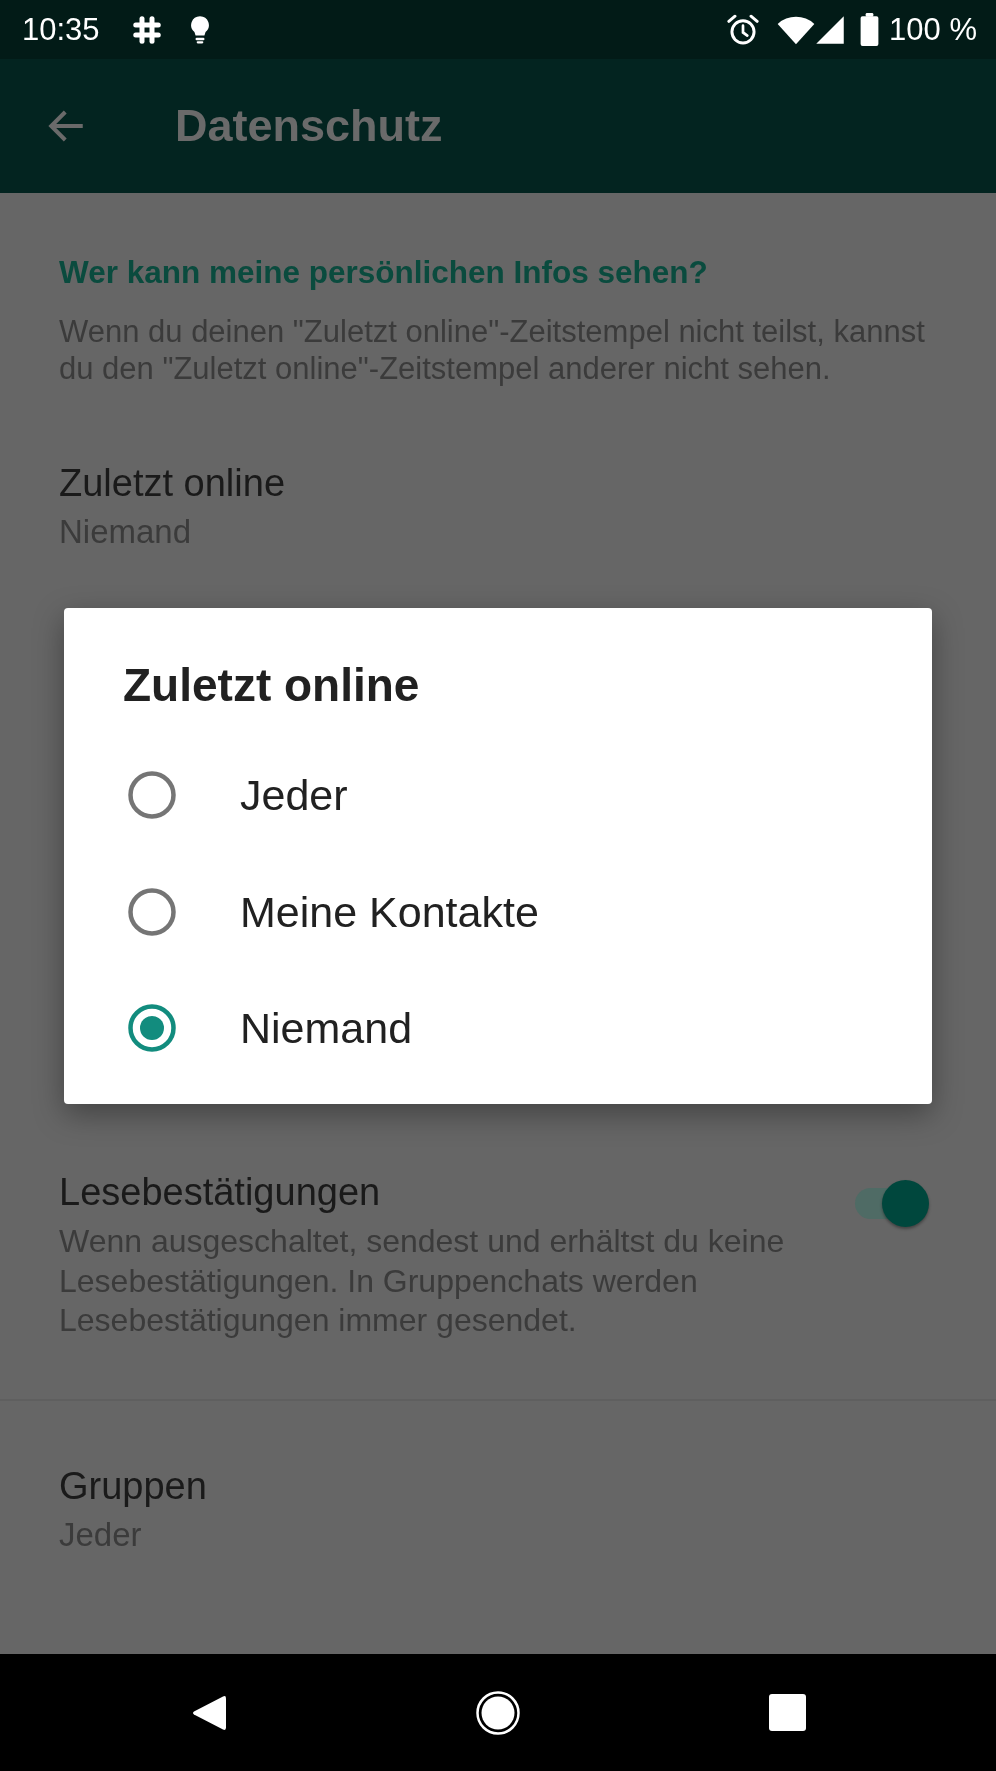 The image size is (996, 1771). What do you see at coordinates (787, 1712) in the screenshot?
I see `recents-icon` at bounding box center [787, 1712].